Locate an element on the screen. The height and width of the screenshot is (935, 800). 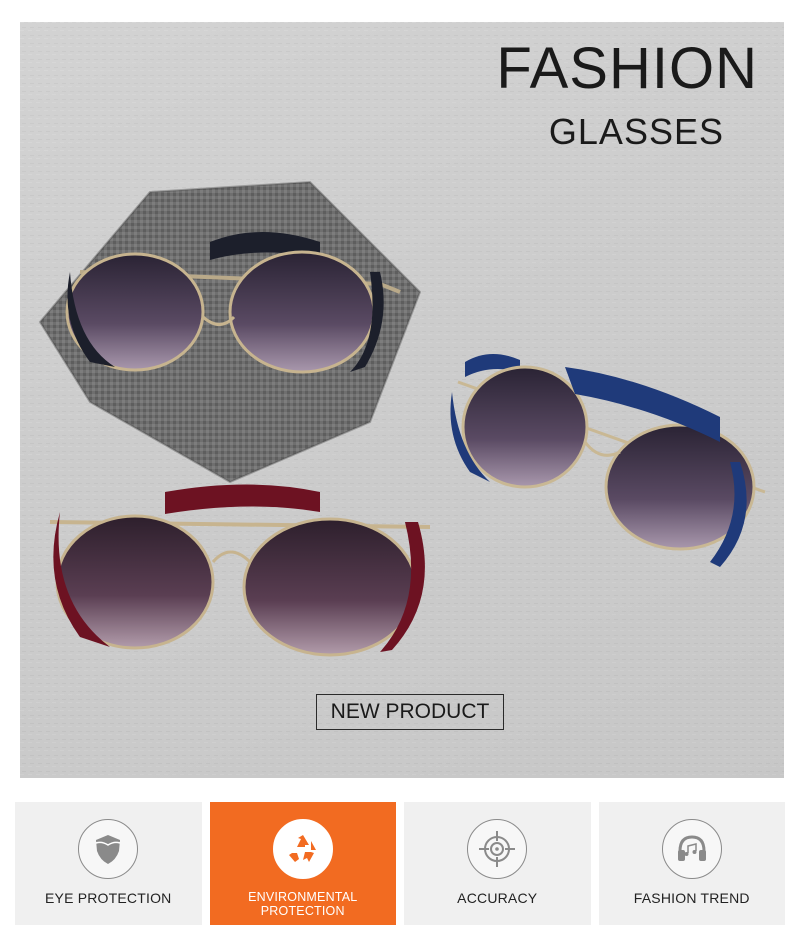
feature-accuracy: ACCURACY is located at coordinates (497, 863).